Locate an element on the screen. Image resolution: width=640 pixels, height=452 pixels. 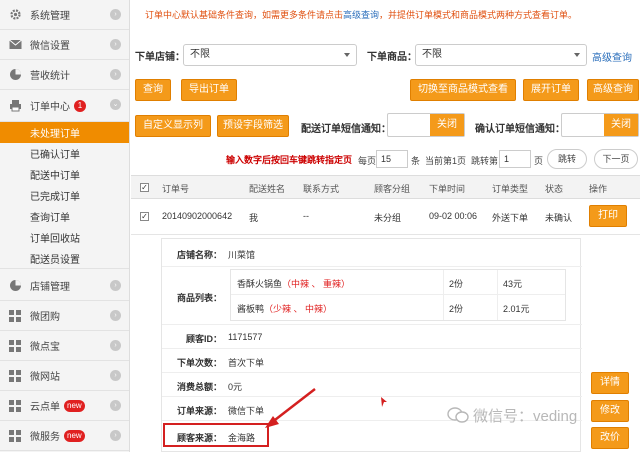
confirm-sms-label: 确认订单短信通知： is located at coordinates (520, 129).